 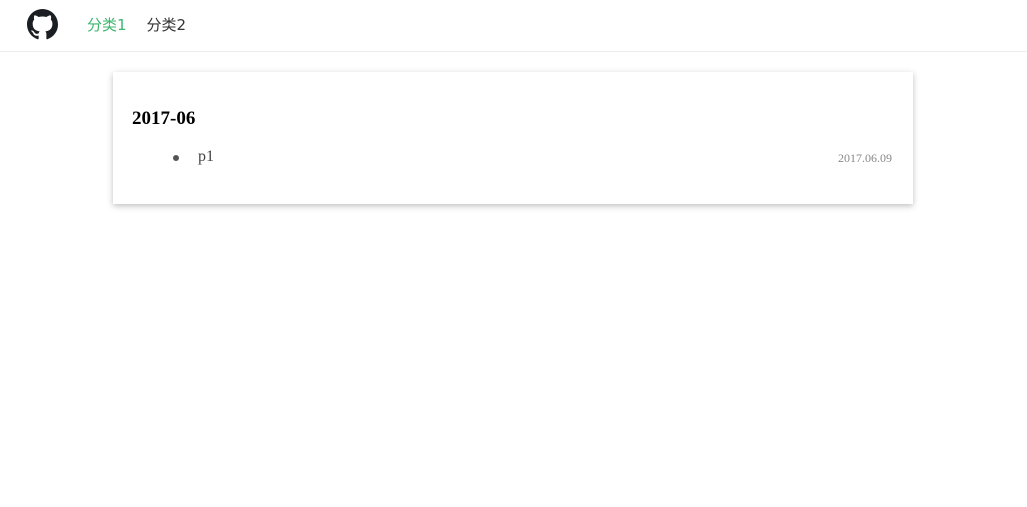 I want to click on bullet-icon, so click(x=176, y=158).